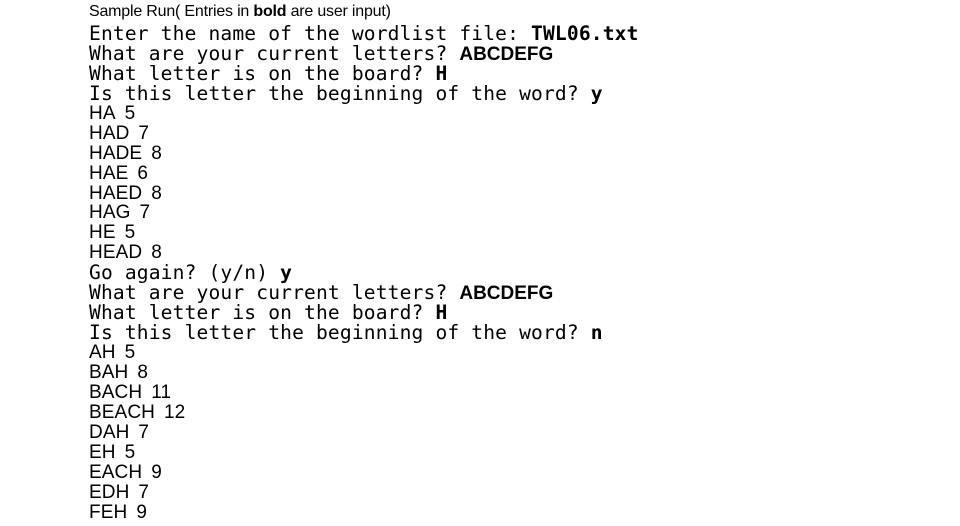  What do you see at coordinates (364, 353) in the screenshot?
I see `result-line: AH 5` at bounding box center [364, 353].